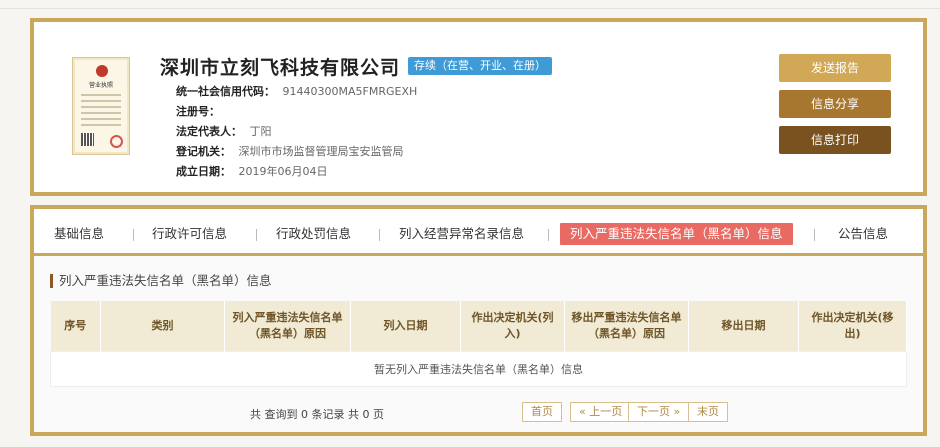  What do you see at coordinates (321, 151) in the screenshot?
I see `info-value: 深圳市市场监督管理局宝安监管局` at bounding box center [321, 151].